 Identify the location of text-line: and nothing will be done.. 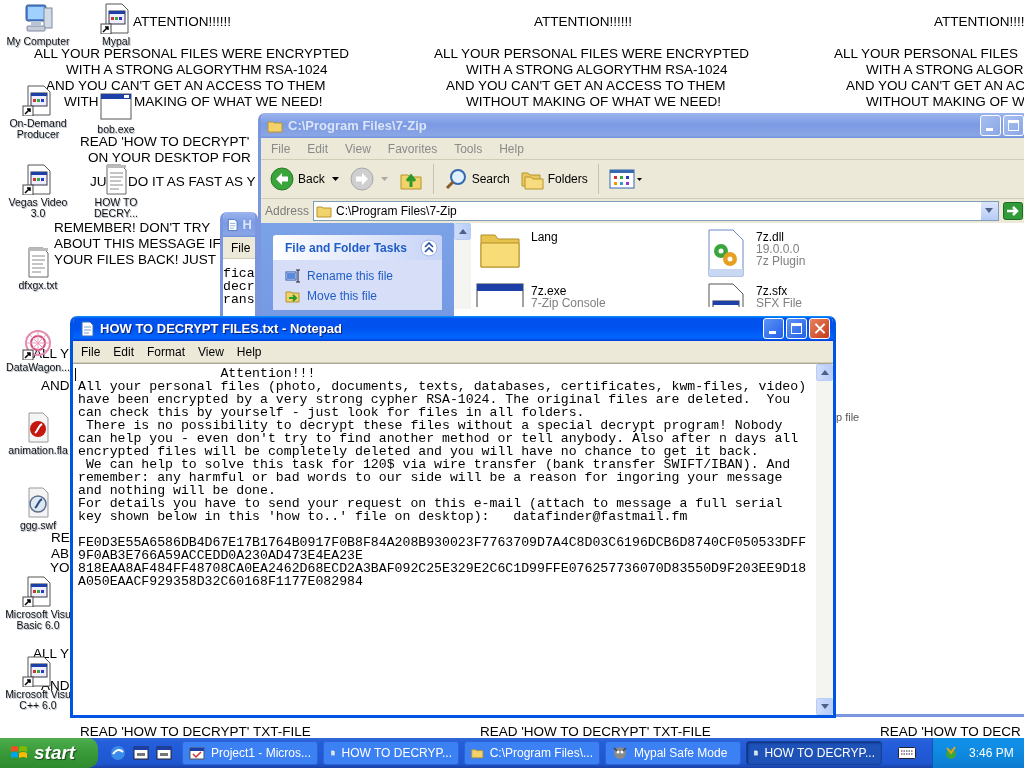
(177, 490).